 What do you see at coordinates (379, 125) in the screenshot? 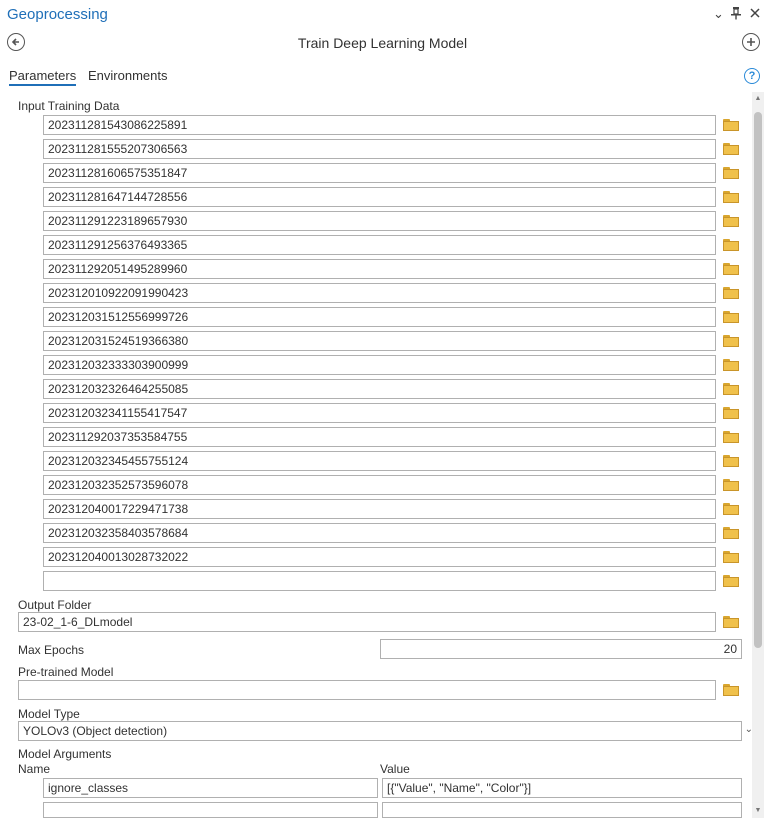
I see `training-data-field: 202311281543086225891` at bounding box center [379, 125].